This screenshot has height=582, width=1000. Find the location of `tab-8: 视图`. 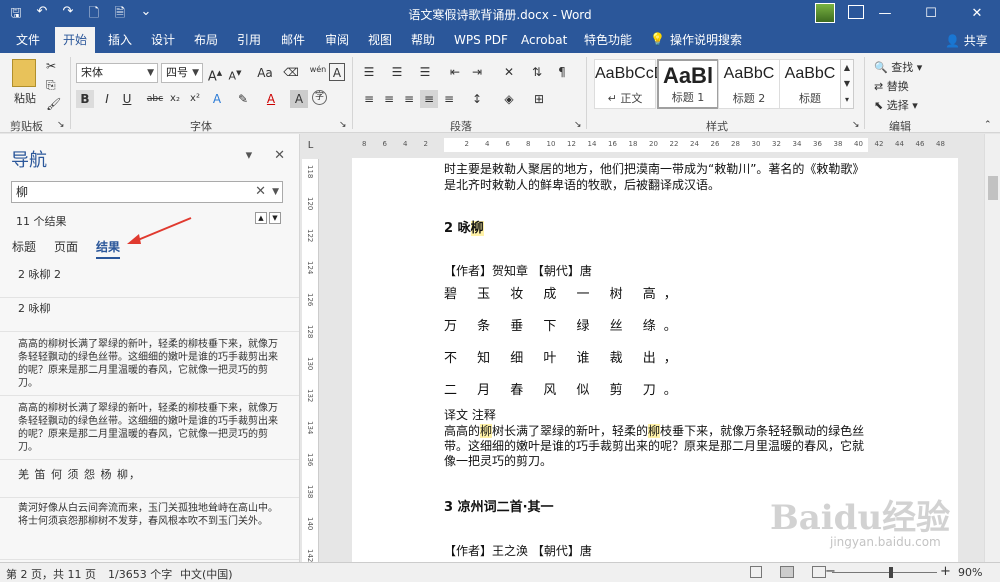

tab-8: 视图 is located at coordinates (380, 40).